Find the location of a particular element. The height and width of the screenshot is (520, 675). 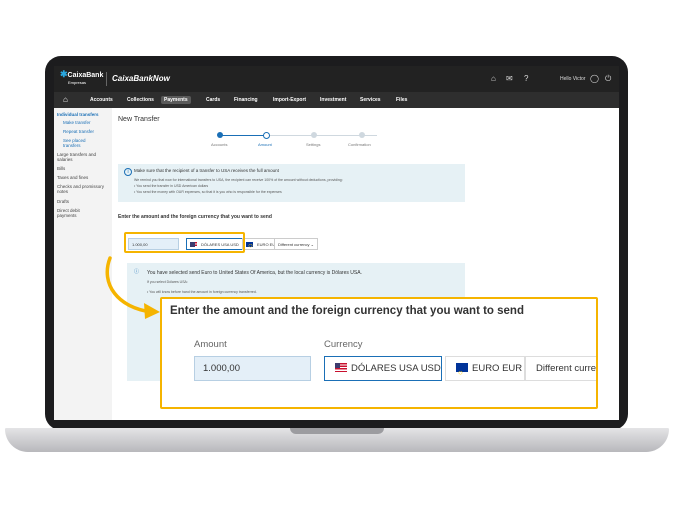

user-greeting: Hello Victor is located at coordinates (572, 79).